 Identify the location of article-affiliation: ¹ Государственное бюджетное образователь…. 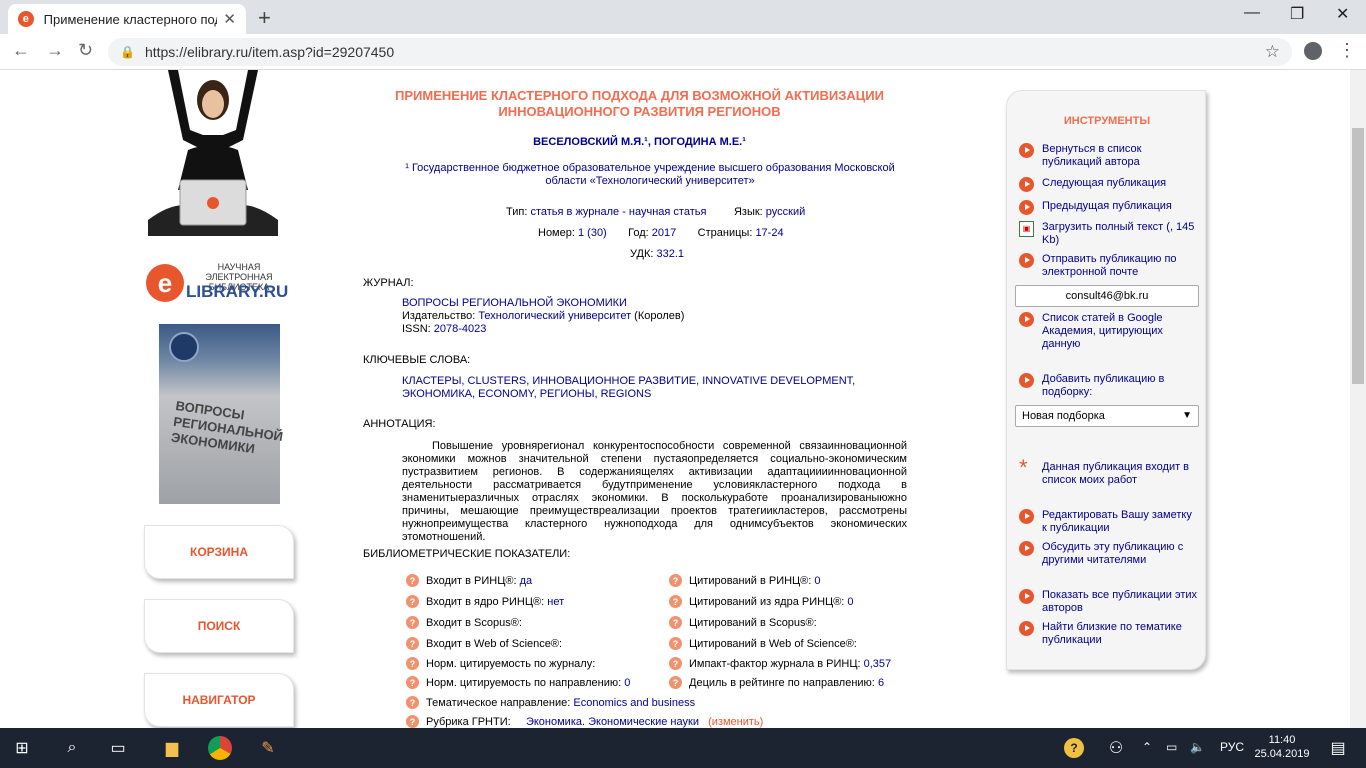
(650, 175).